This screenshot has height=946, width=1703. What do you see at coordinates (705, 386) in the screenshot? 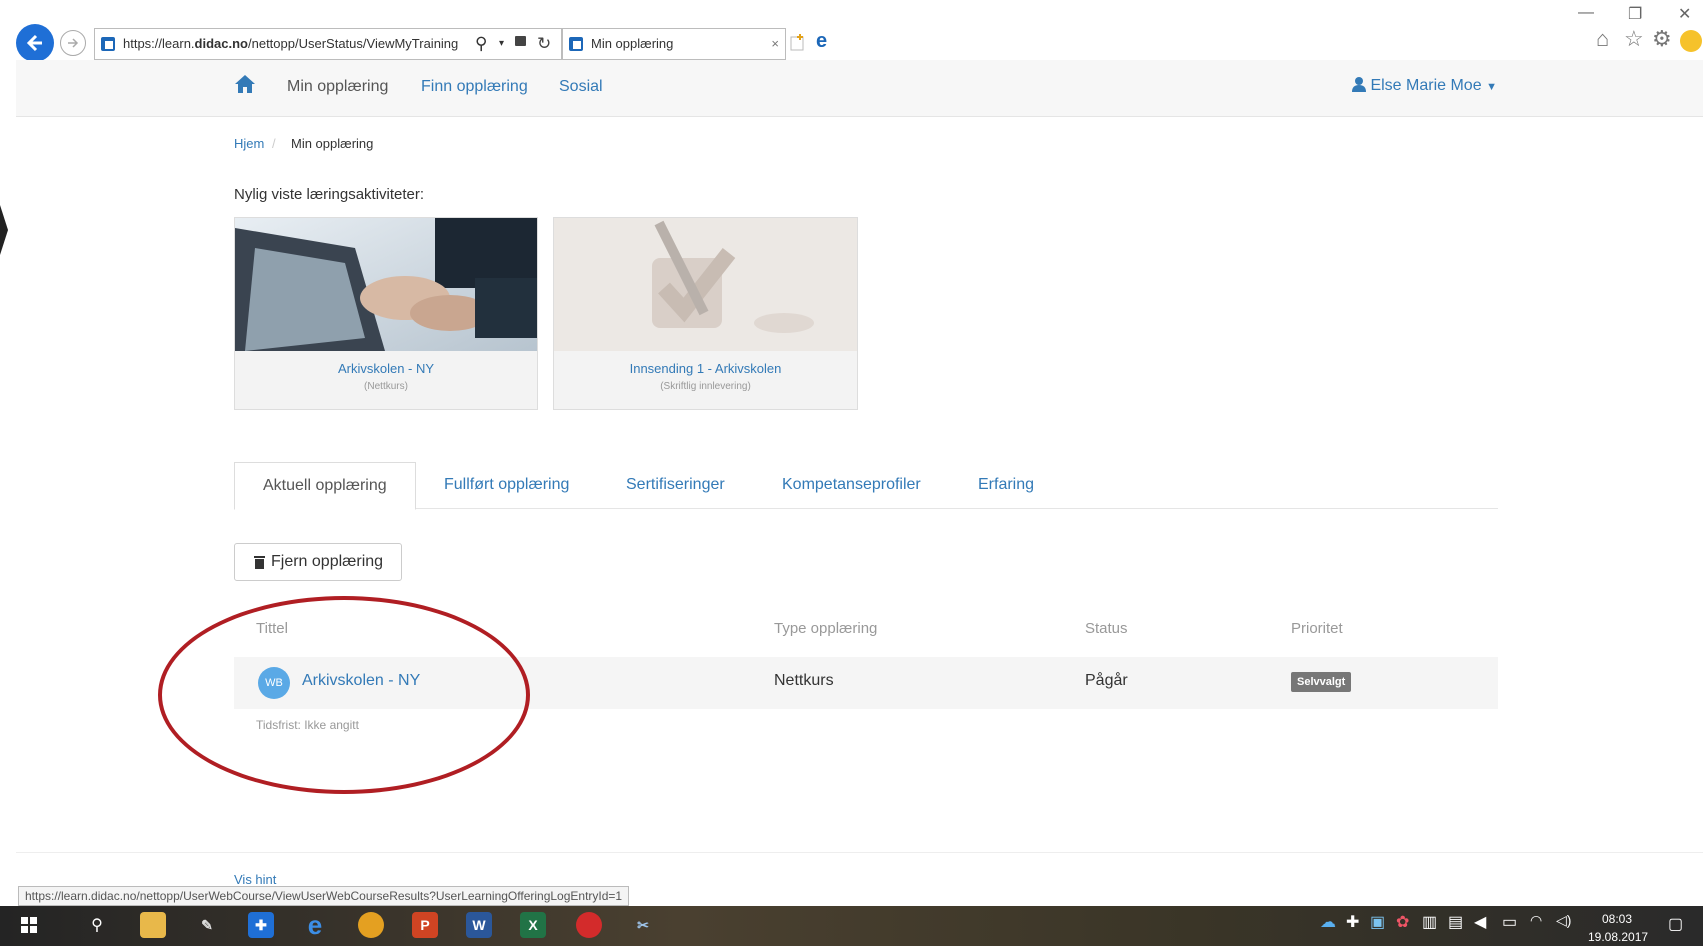
I see `recent-card-subtitle: (Skriftlig innlevering)` at bounding box center [705, 386].